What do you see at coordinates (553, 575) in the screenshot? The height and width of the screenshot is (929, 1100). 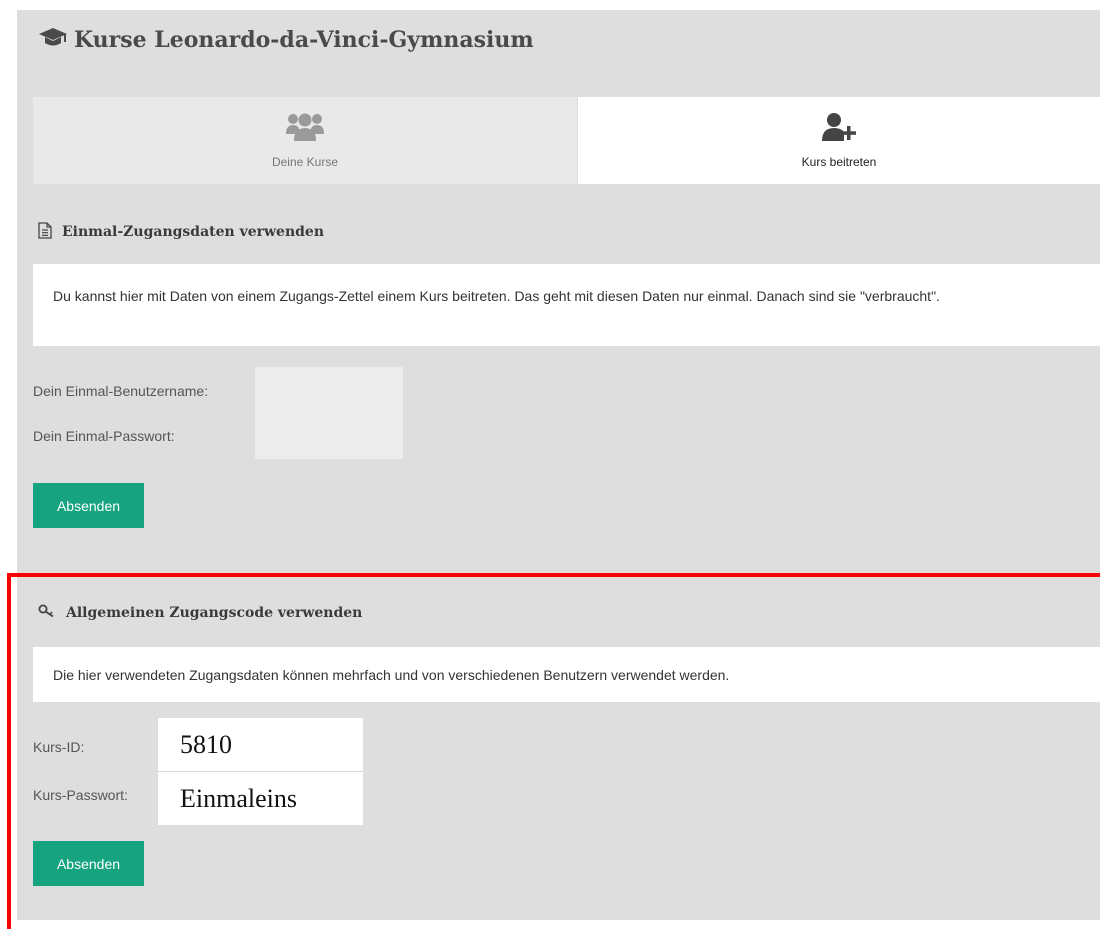 I see `highlight-frame-top` at bounding box center [553, 575].